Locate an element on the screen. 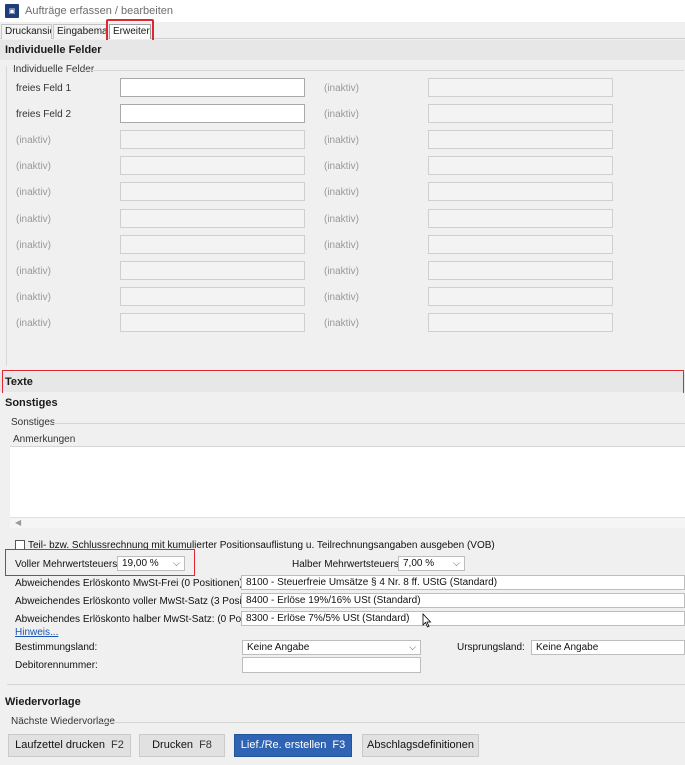 This screenshot has width=685, height=765. voller-mwst-highlight is located at coordinates (100, 562).